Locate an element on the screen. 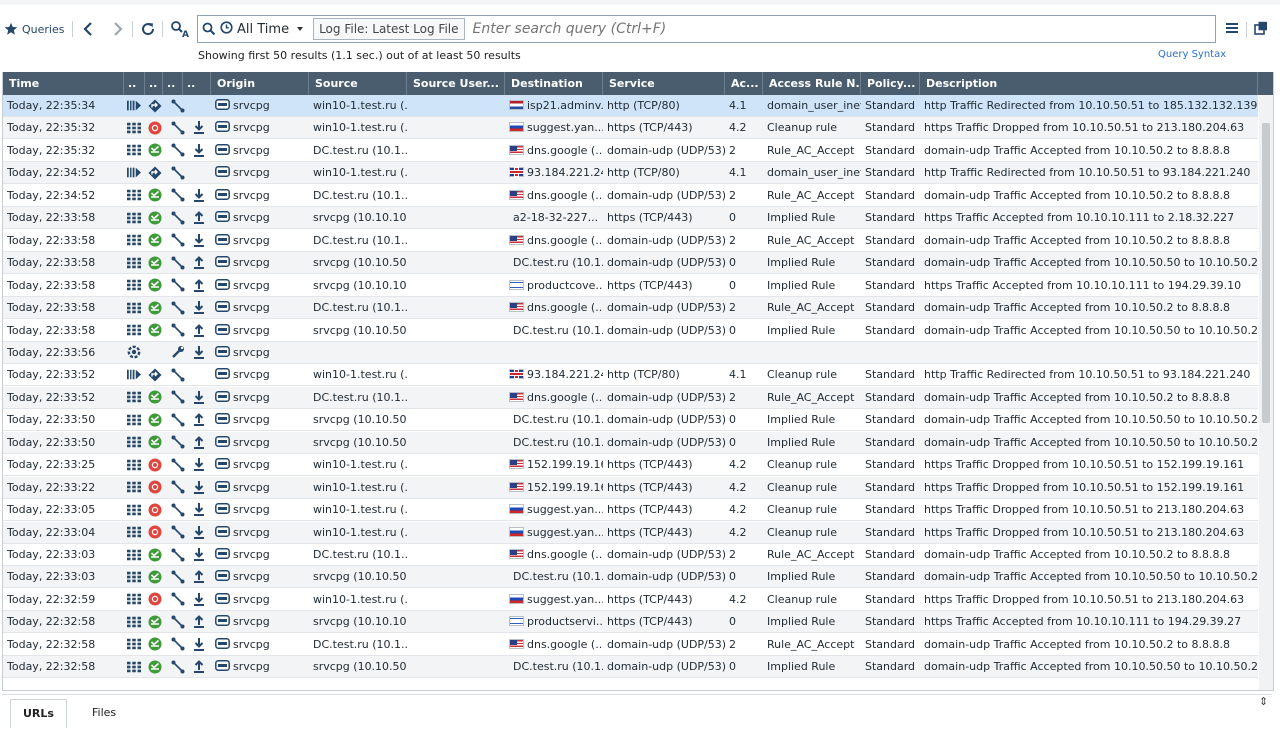 The image size is (1280, 729). vertical-scrollbar is located at coordinates (1266, 392).